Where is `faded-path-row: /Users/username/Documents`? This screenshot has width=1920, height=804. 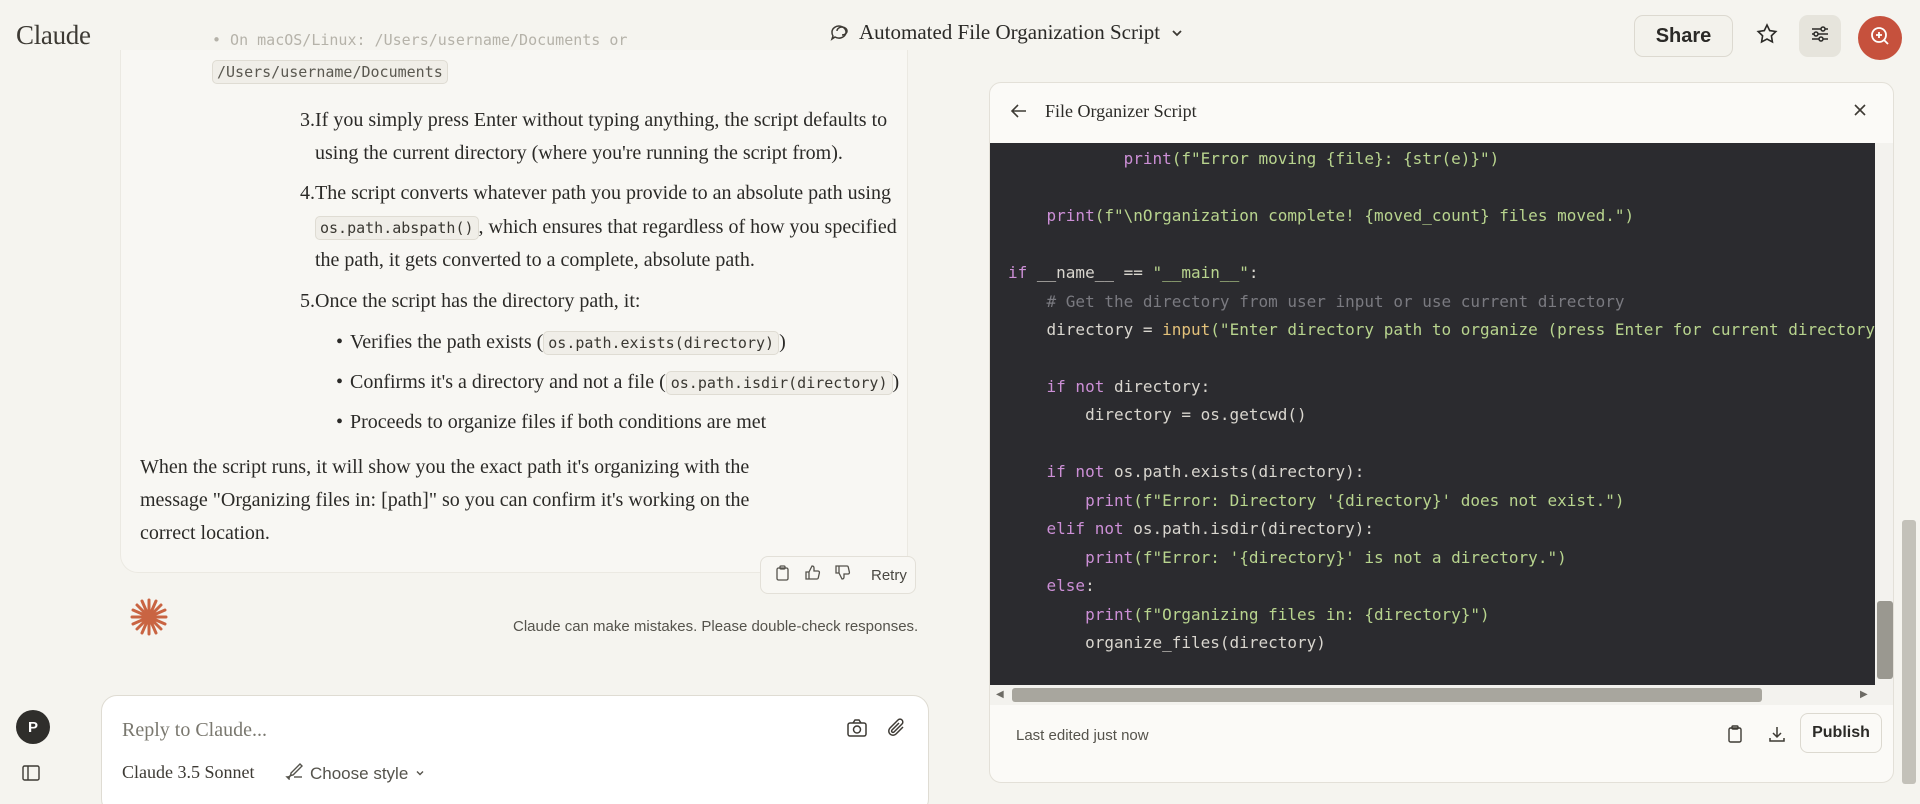
faded-path-row: /Users/username/Documents is located at coordinates (330, 72).